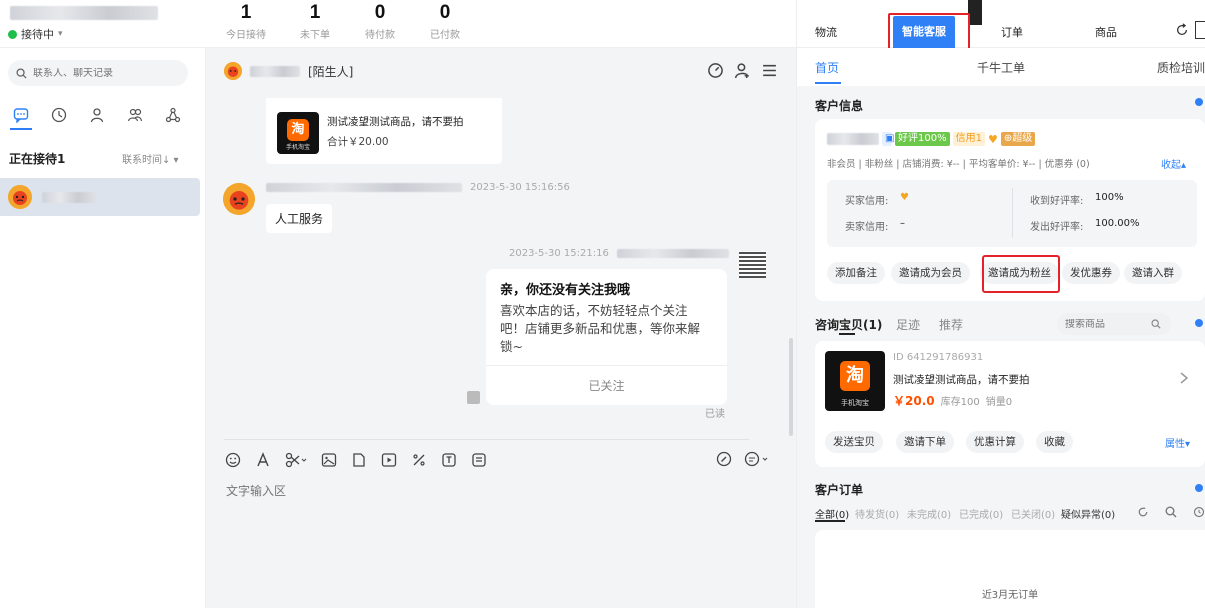 This screenshot has width=1205, height=608. What do you see at coordinates (827, 67) in the screenshot?
I see `subtab-home: 首页` at bounding box center [827, 67].